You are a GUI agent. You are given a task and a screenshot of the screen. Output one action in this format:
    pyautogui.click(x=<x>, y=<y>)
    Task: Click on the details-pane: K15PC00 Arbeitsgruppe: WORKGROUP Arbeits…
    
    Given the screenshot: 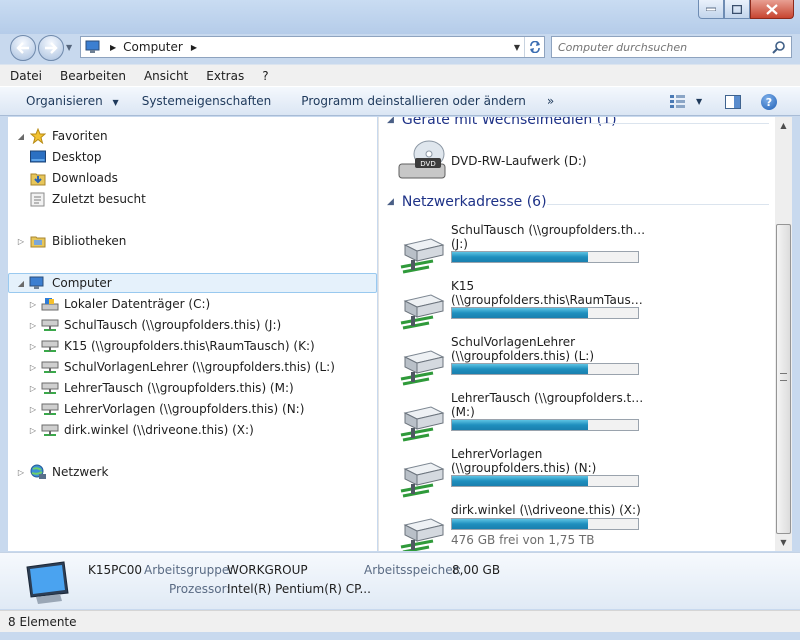 What is the action you would take?
    pyautogui.click(x=400, y=580)
    